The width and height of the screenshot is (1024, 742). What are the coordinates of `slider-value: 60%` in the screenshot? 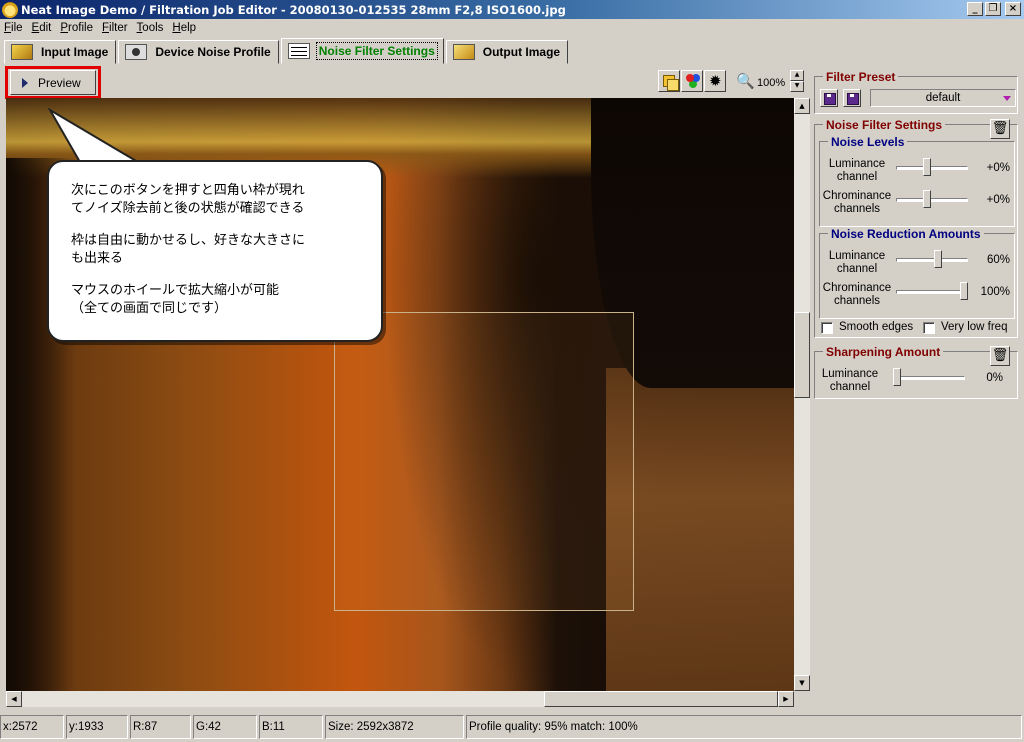 It's located at (998, 260).